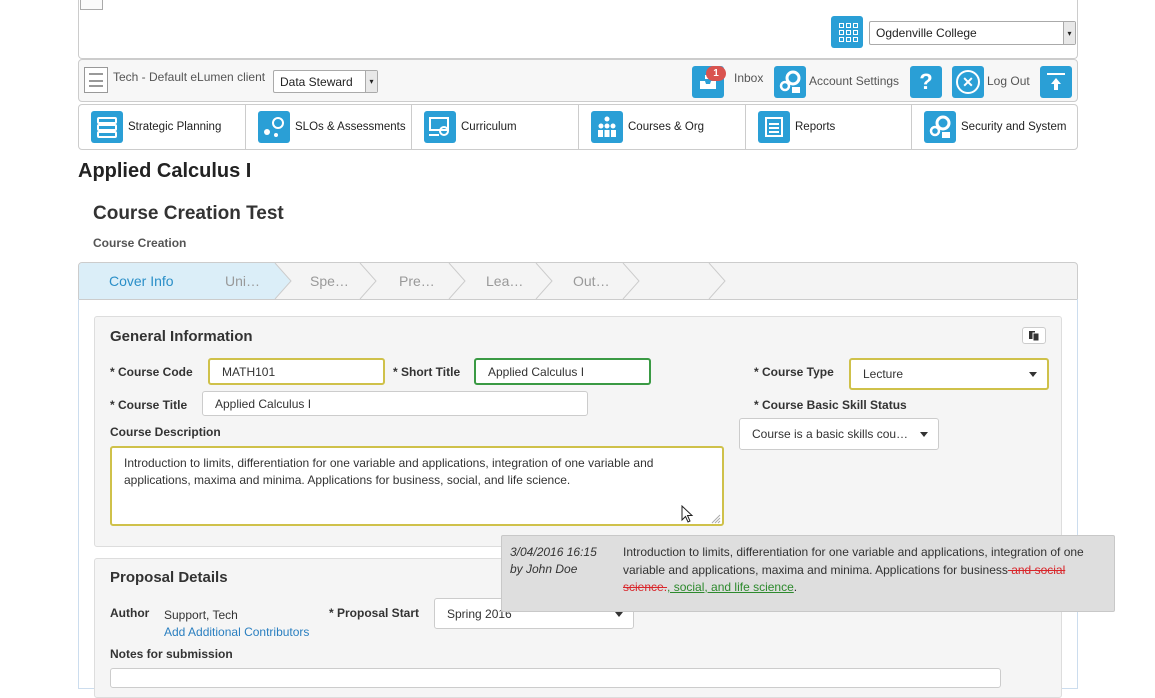 This screenshot has width=1155, height=698. I want to click on logout-close-icon: ✕, so click(968, 82).